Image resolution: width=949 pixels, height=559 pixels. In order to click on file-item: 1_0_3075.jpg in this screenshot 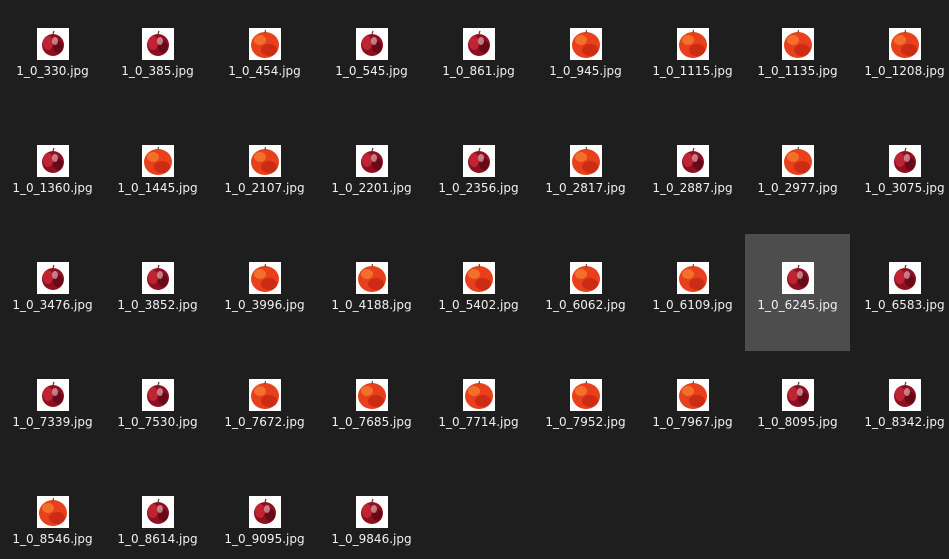, I will do `click(900, 175)`.